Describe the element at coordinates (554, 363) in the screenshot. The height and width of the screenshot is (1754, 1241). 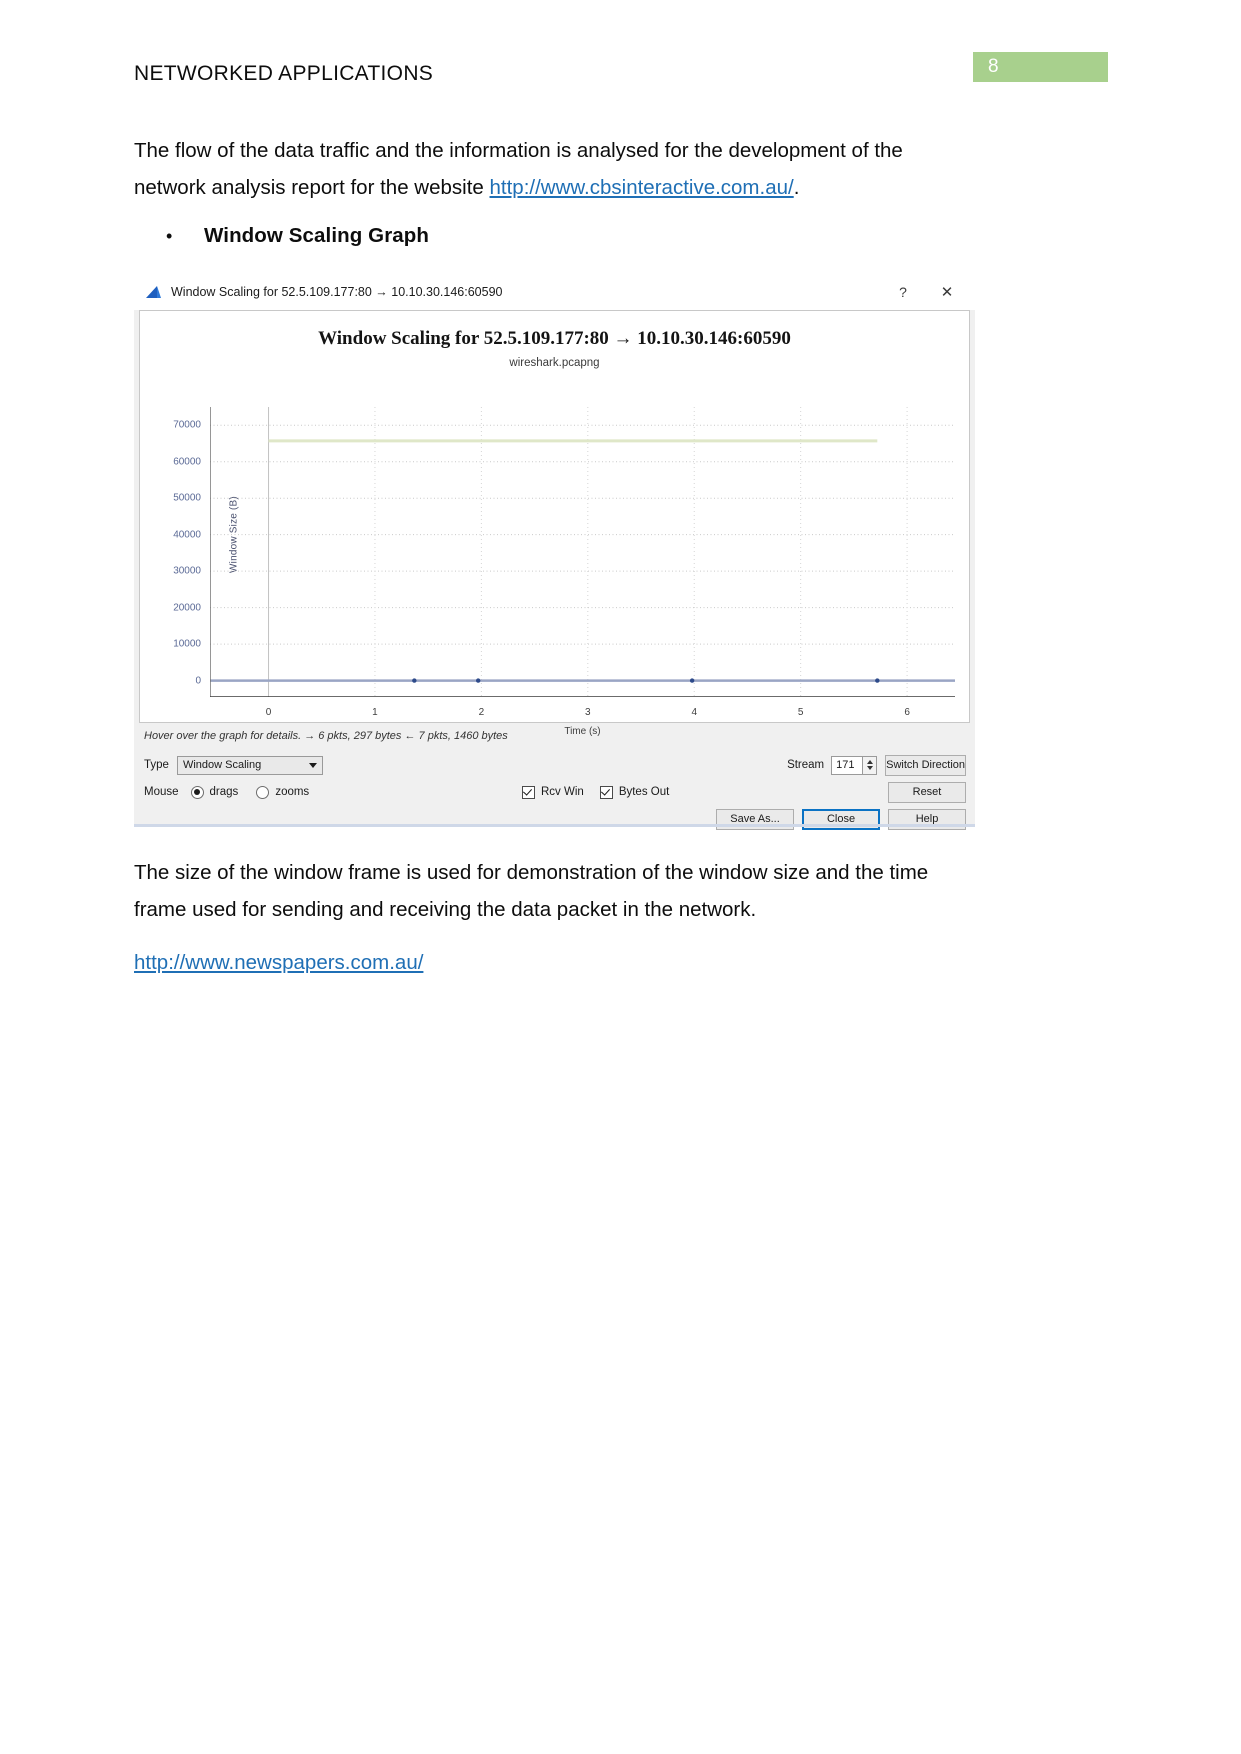
I see `chart-subtitle: wireshark.pcapng` at that location.